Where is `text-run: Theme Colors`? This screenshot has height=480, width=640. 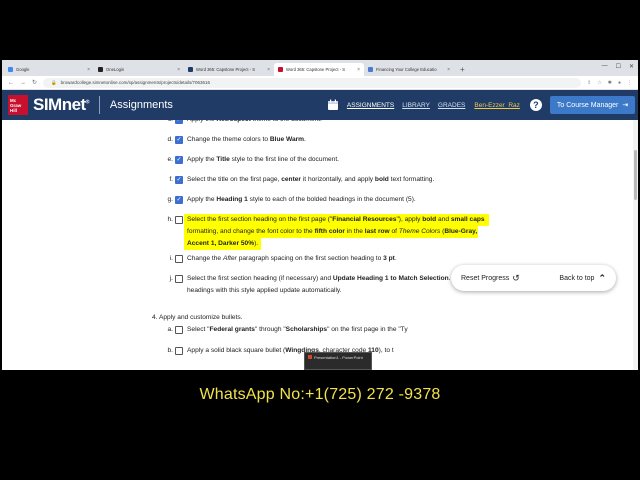
text-run: Theme Colors is located at coordinates (419, 231).